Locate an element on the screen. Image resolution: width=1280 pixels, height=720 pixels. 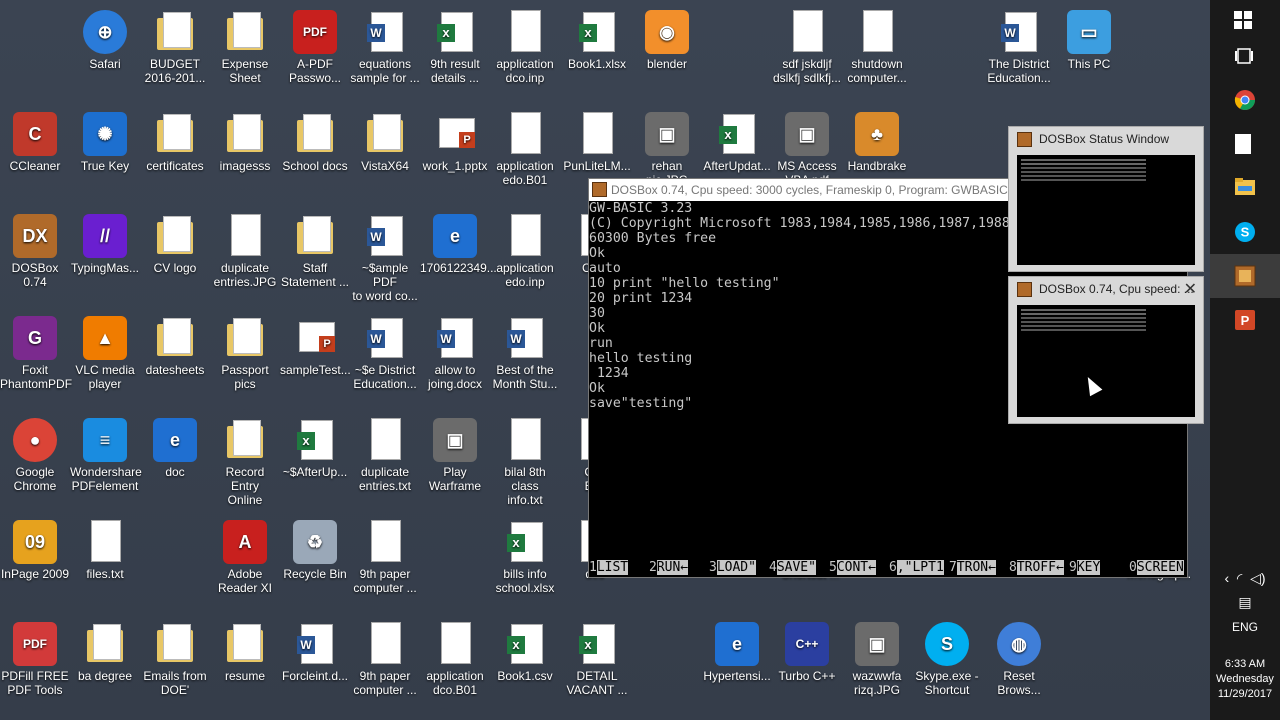
desktop-icon: ≡ Wondershare PDFelement is located at coordinates (106, 455).